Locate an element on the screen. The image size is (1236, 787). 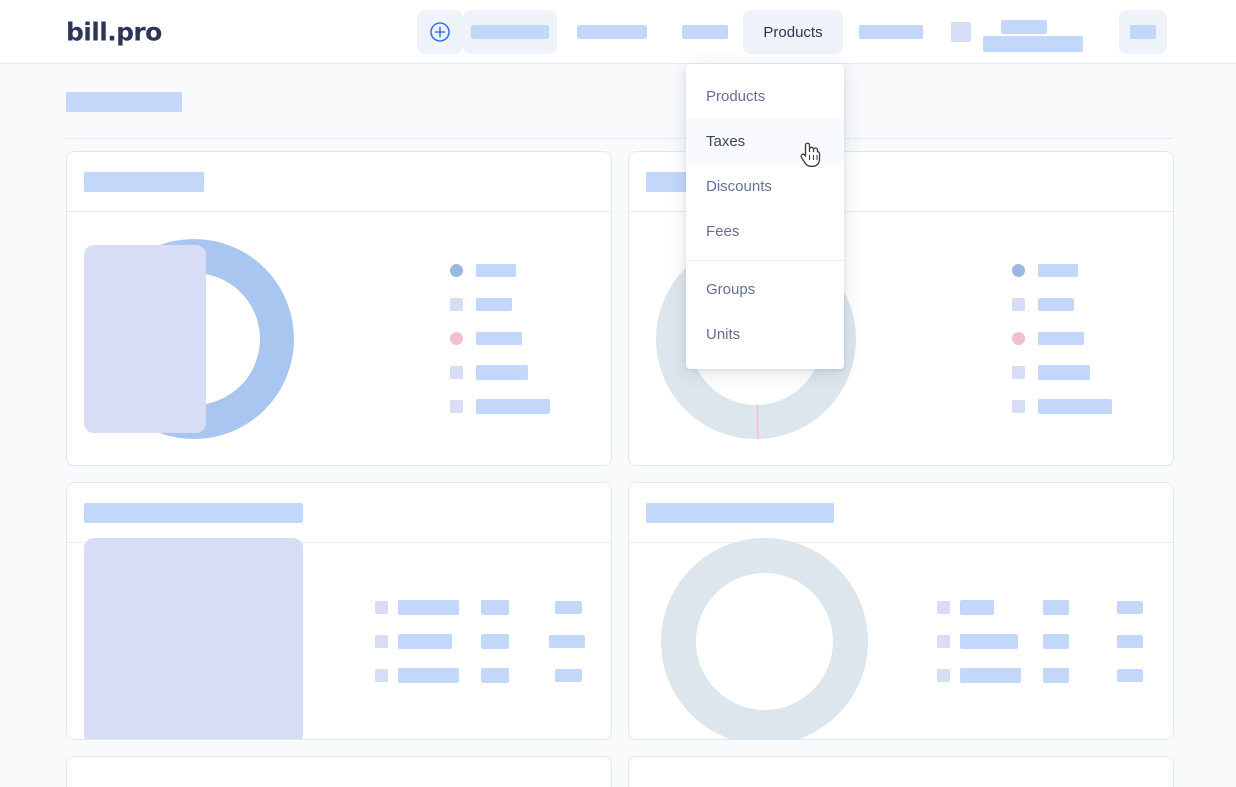
nav-item-2-skeleton is located at coordinates (612, 32).